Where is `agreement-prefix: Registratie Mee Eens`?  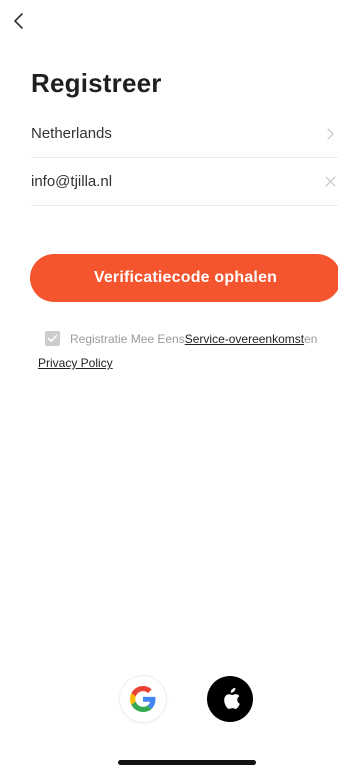 agreement-prefix: Registratie Mee Eens is located at coordinates (127, 338).